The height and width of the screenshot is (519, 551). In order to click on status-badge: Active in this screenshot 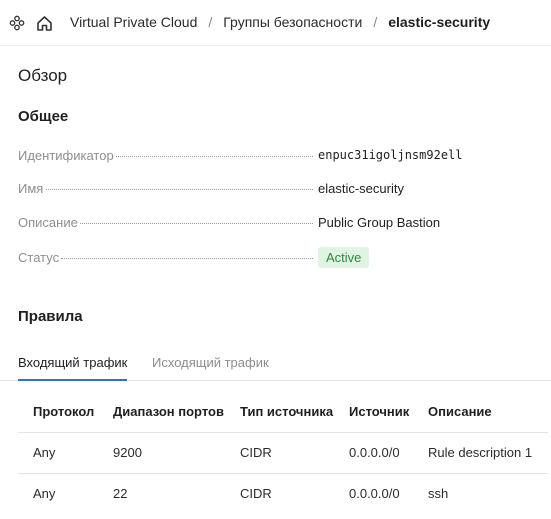, I will do `click(344, 257)`.